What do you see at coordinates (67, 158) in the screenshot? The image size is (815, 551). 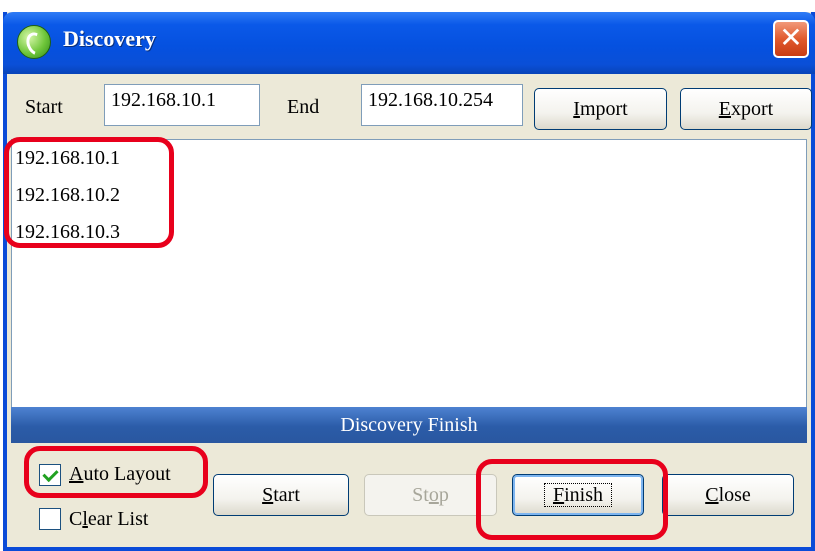 I see `list-item: 192.168.10.1` at bounding box center [67, 158].